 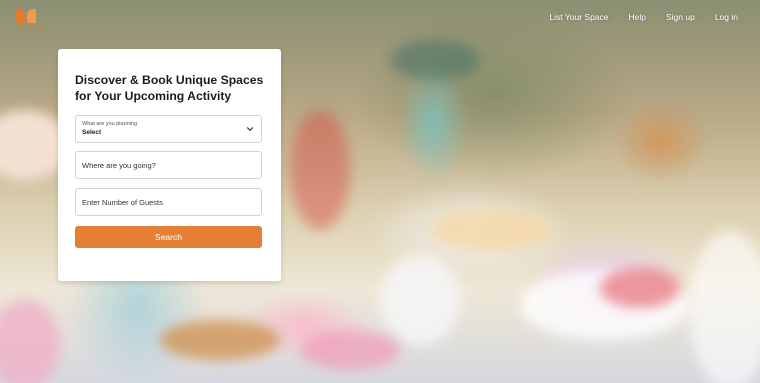 I want to click on activity-select-label: What are you planning, so click(x=110, y=124).